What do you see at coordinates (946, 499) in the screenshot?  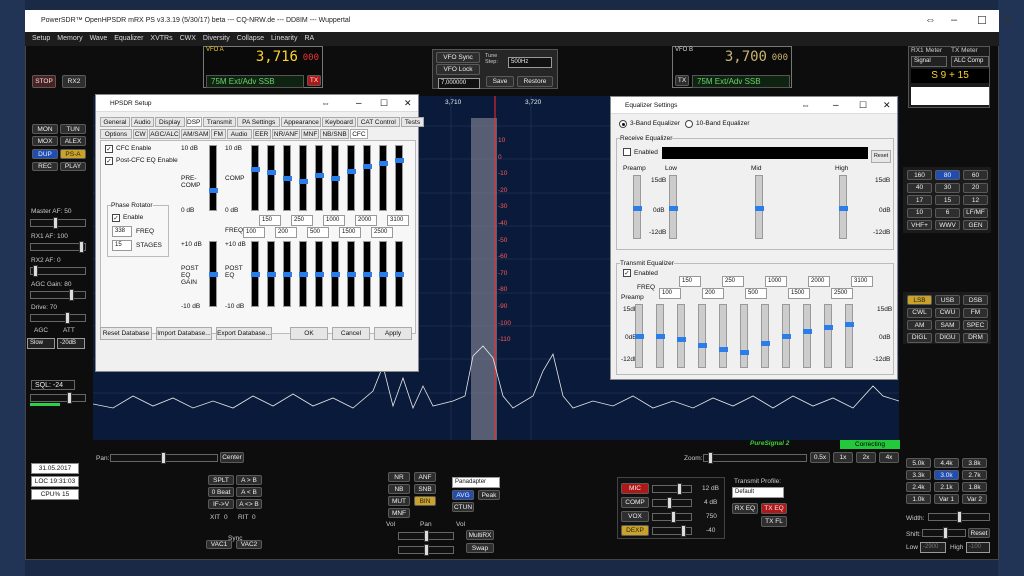 I see `filter-button: Var 1` at bounding box center [946, 499].